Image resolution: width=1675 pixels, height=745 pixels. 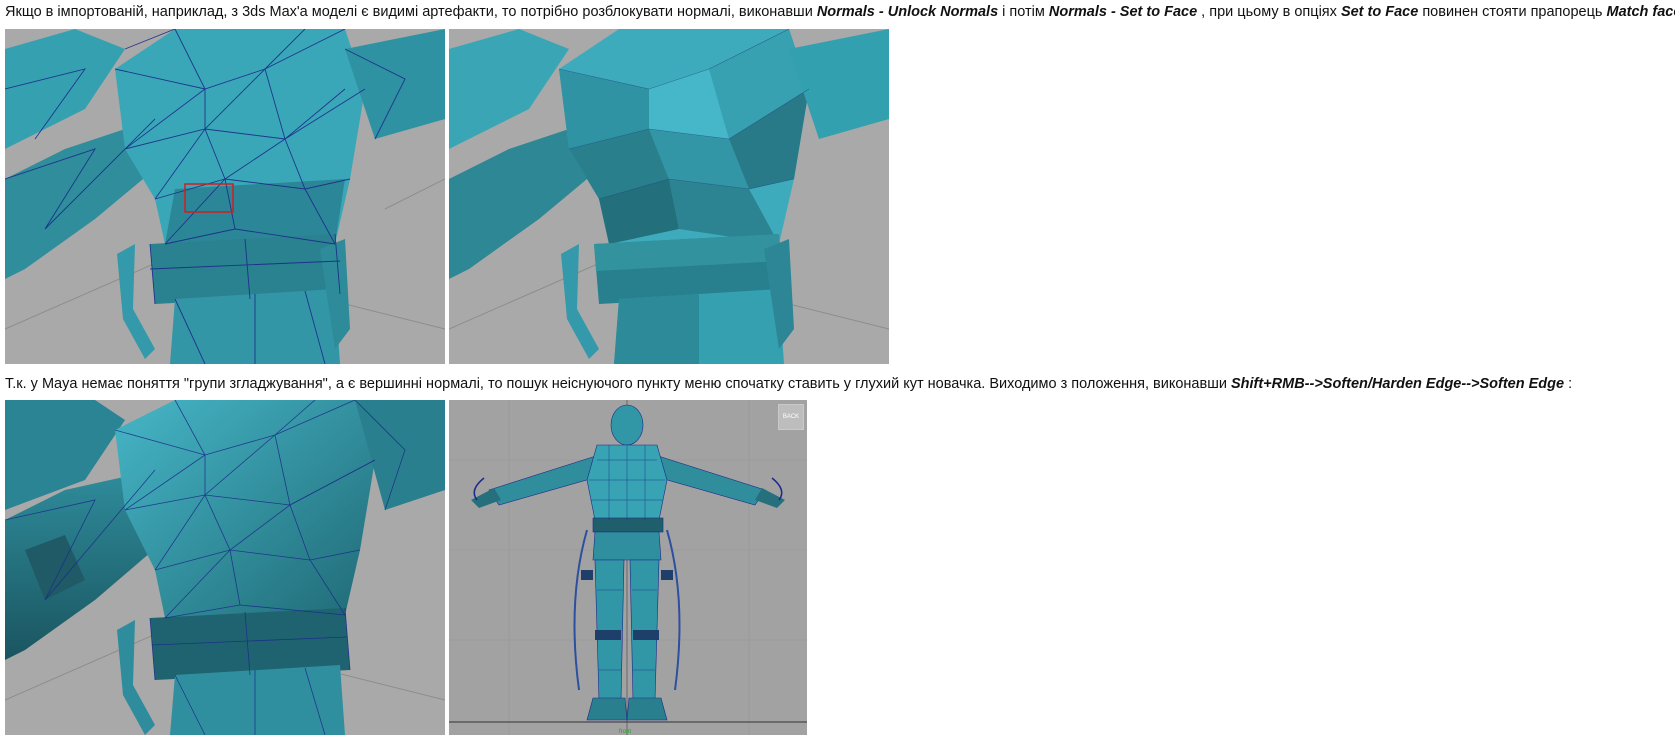 I want to click on screenshot-full-body-front-view: BACK front, so click(x=628, y=567).